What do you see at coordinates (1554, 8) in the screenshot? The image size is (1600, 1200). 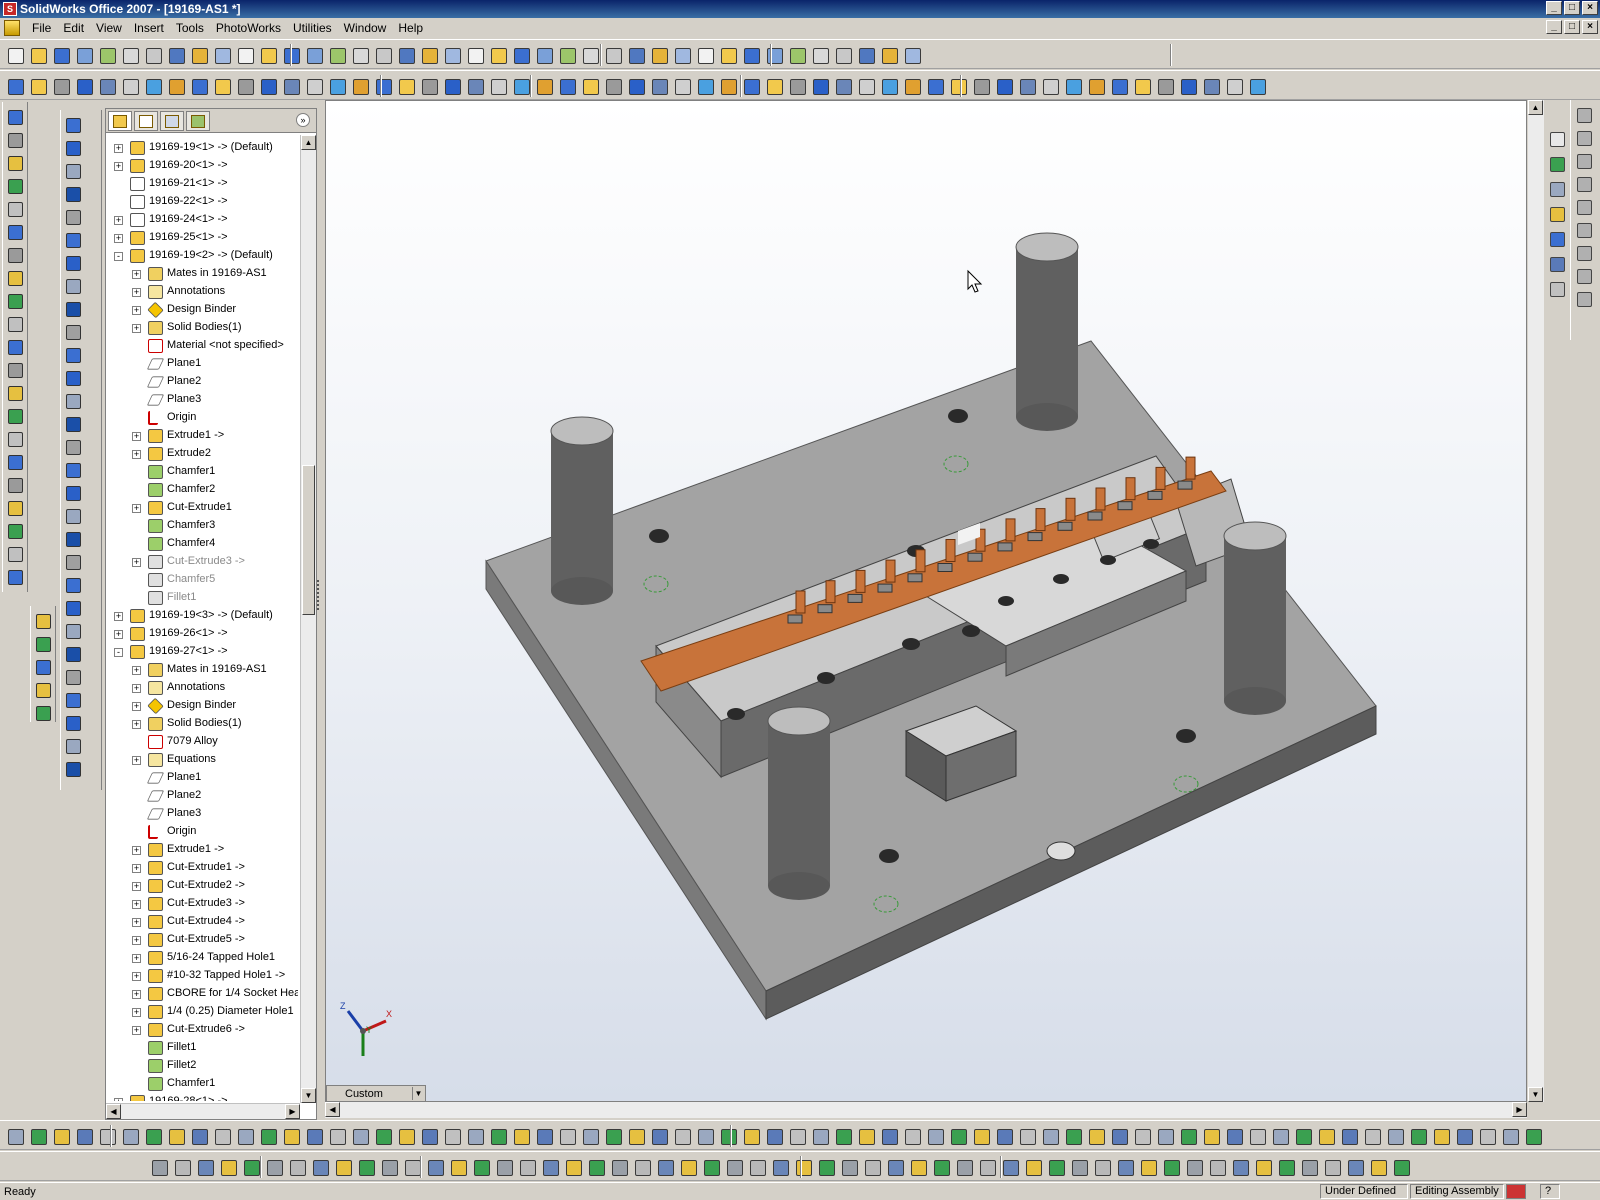 I see `minimize-button: _` at bounding box center [1554, 8].